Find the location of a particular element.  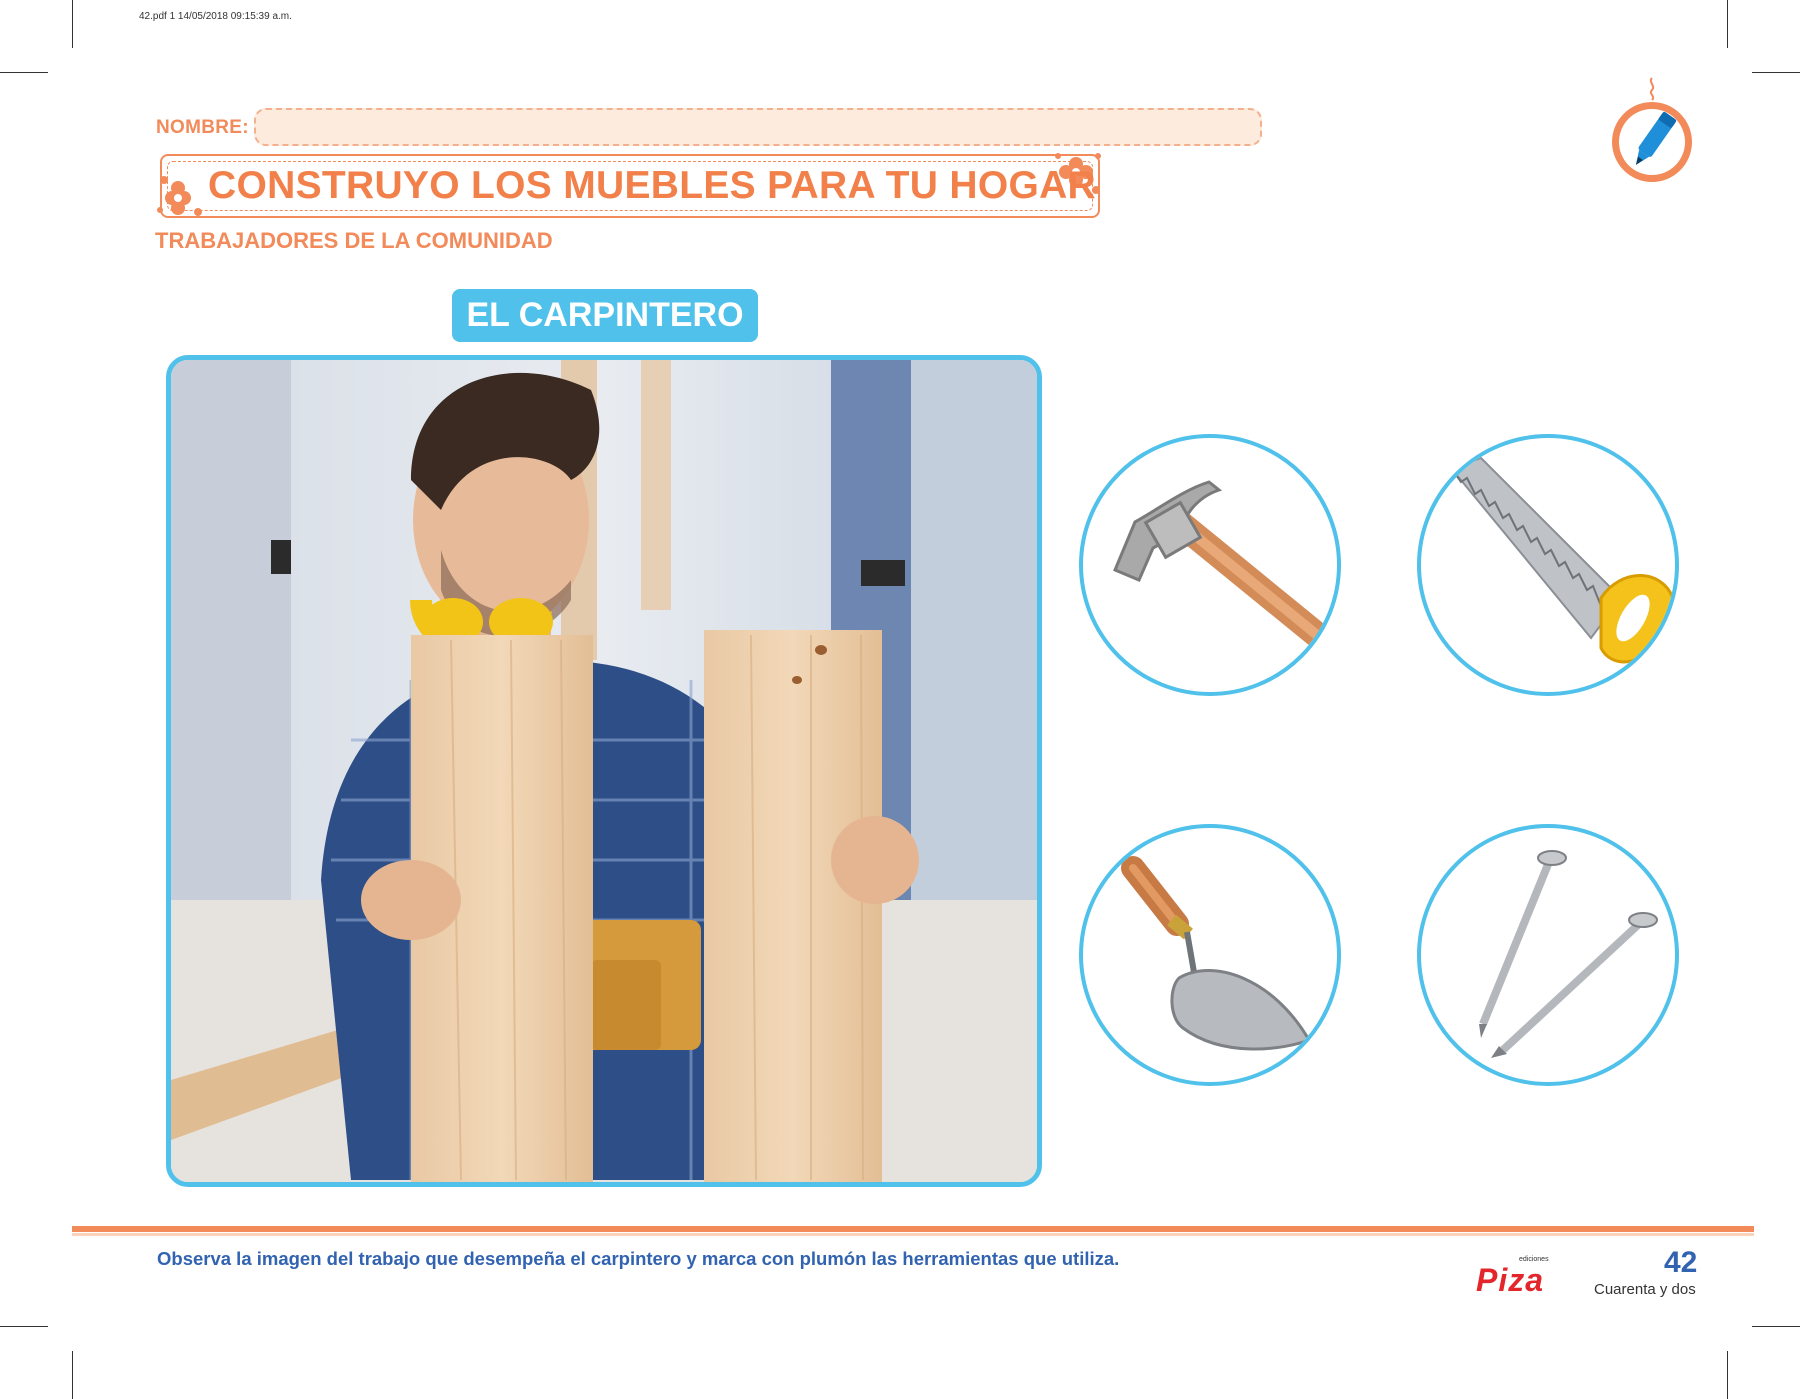

tool-trowel is located at coordinates (1210, 955).